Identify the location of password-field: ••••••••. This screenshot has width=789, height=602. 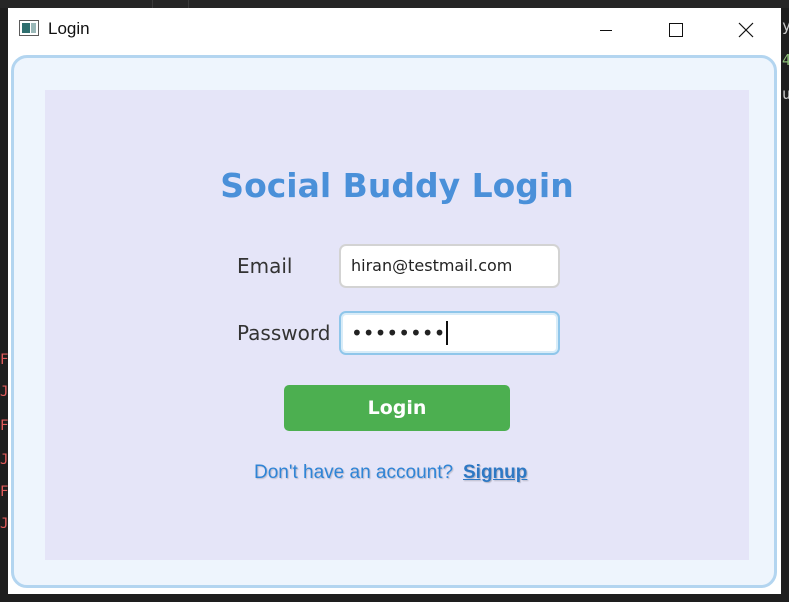
(449, 333).